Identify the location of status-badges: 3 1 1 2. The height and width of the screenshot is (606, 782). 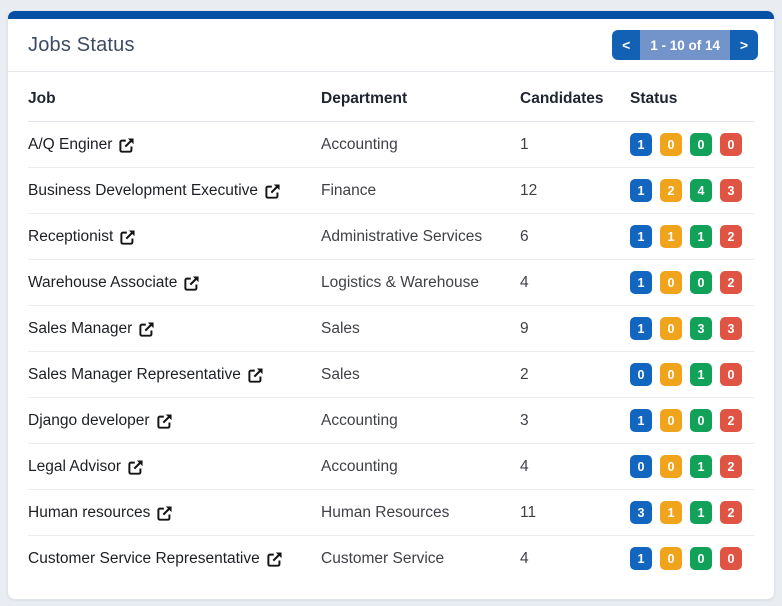
(692, 512).